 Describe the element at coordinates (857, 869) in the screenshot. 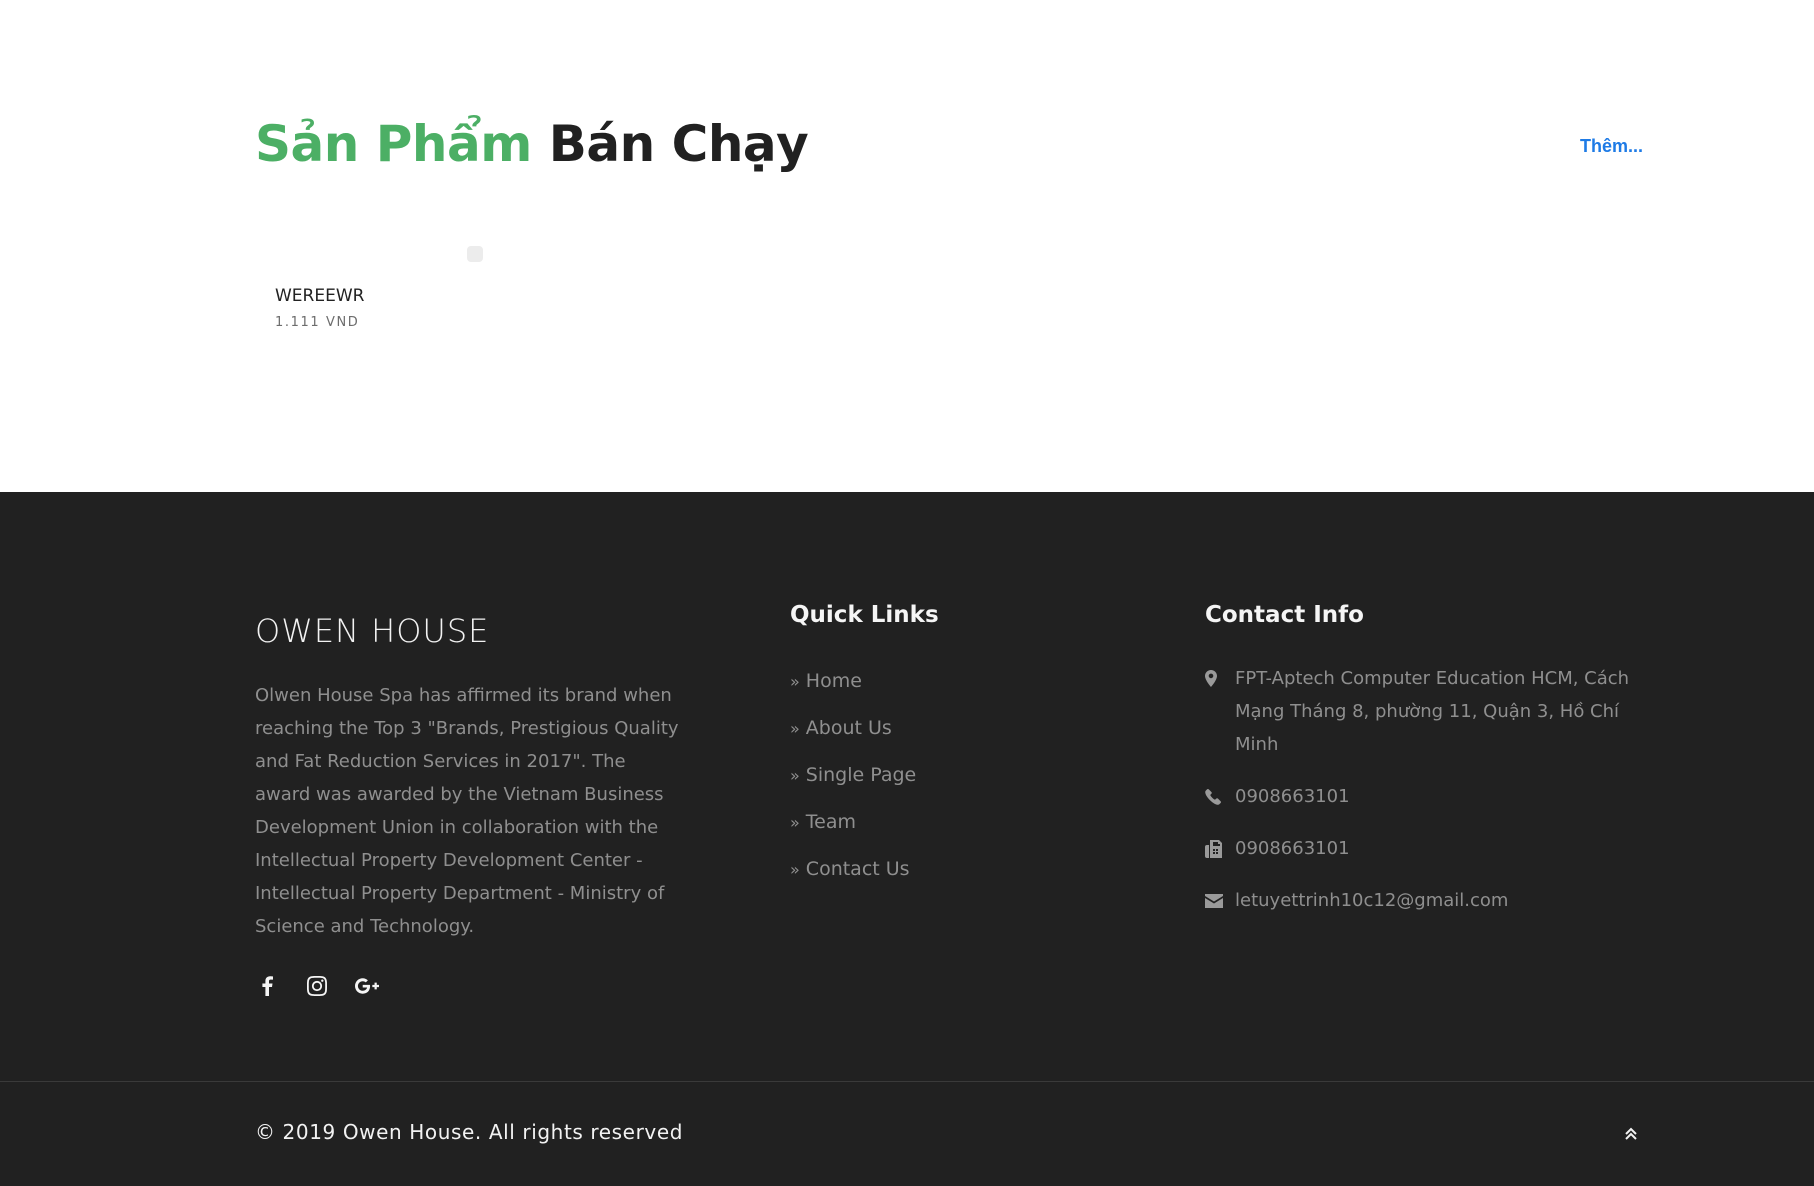

I see `quick-link-label: Contact Us` at that location.